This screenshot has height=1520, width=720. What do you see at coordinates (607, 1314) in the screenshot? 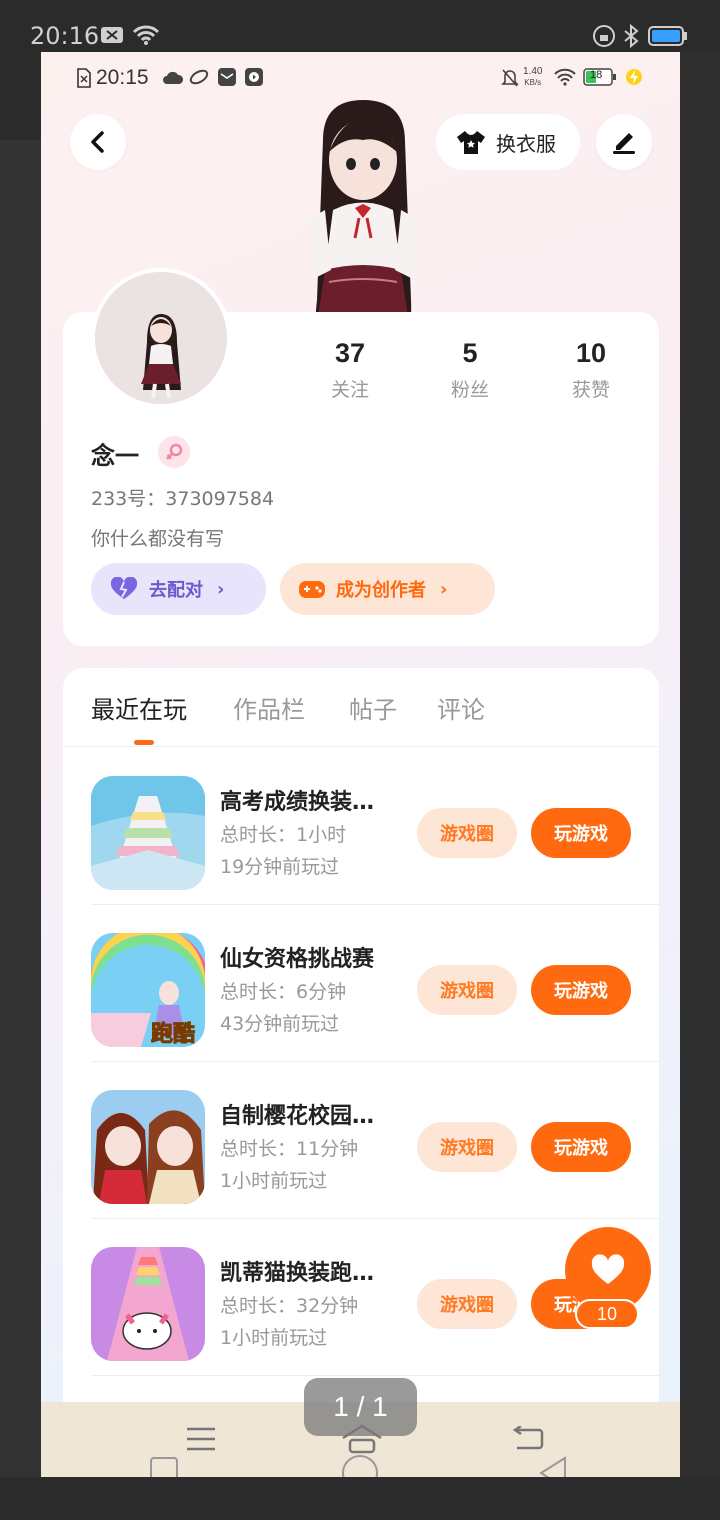
I see `like-count-badge: 10` at bounding box center [607, 1314].